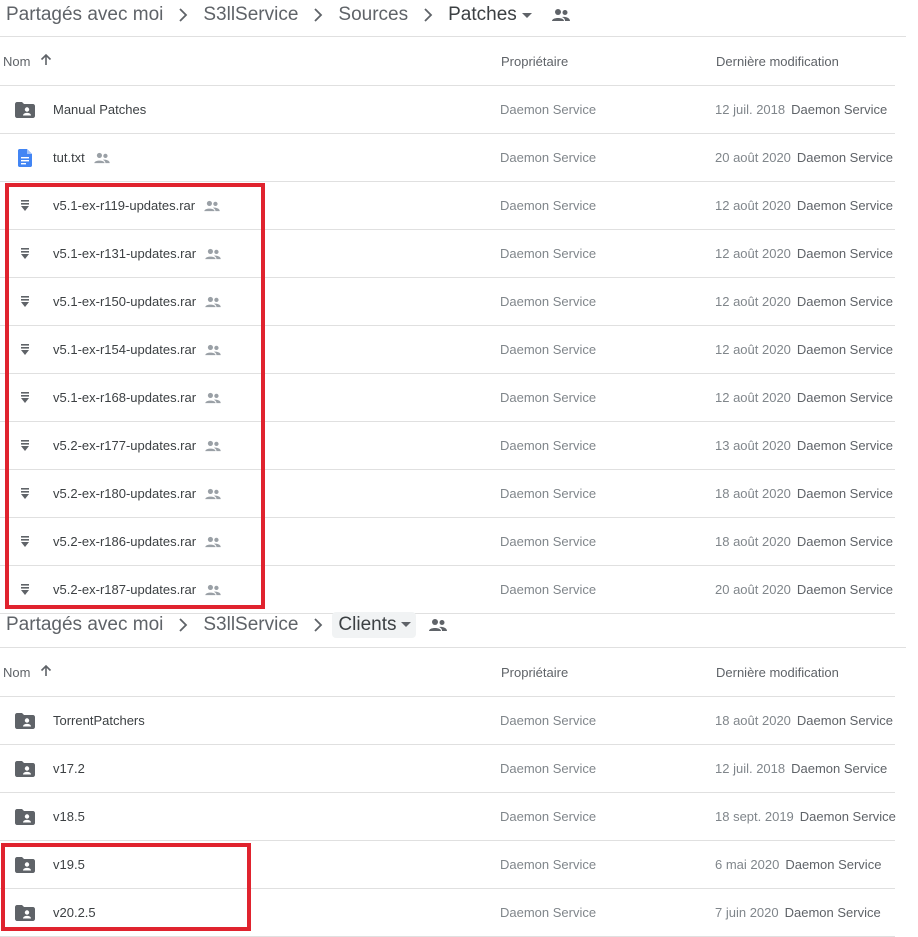 This screenshot has height=937, width=918. Describe the element at coordinates (753, 157) in the screenshot. I see `modified-date: 20 août 2020` at that location.